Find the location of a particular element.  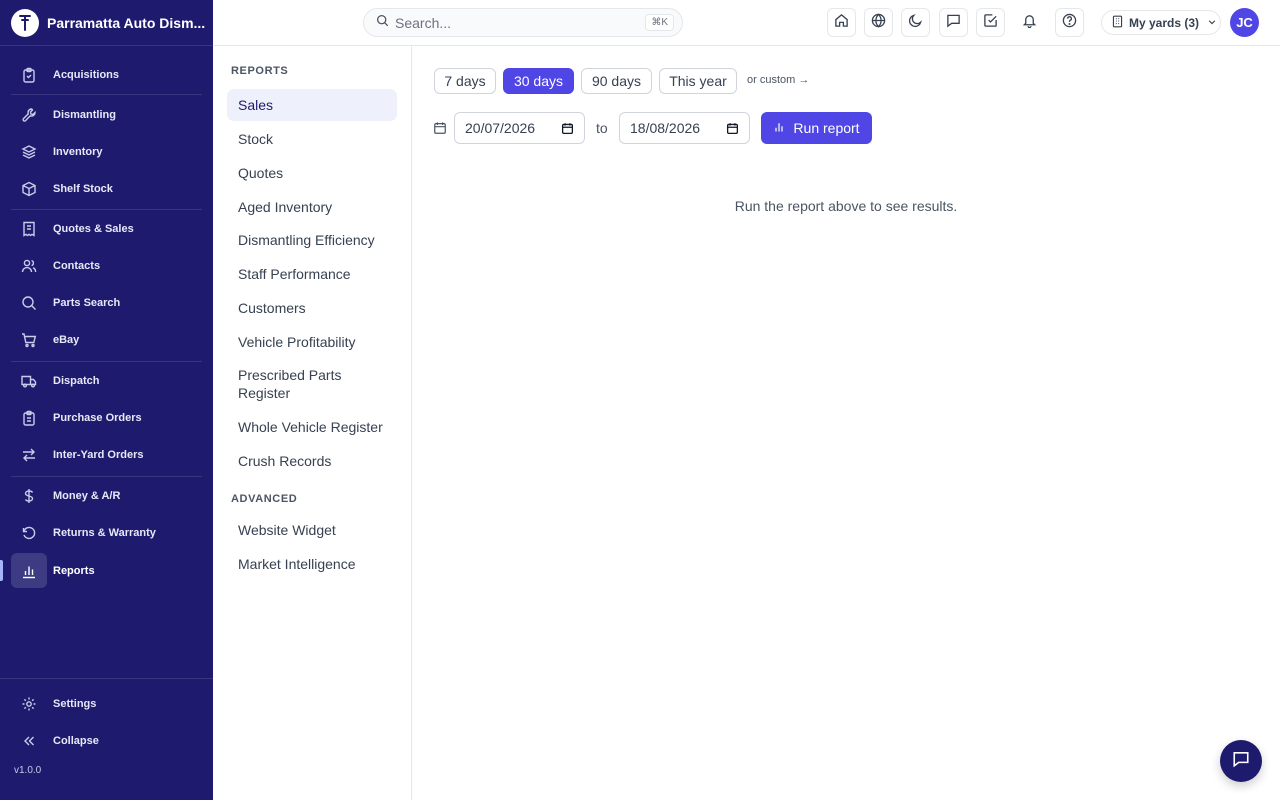

search-input is located at coordinates (515, 22).